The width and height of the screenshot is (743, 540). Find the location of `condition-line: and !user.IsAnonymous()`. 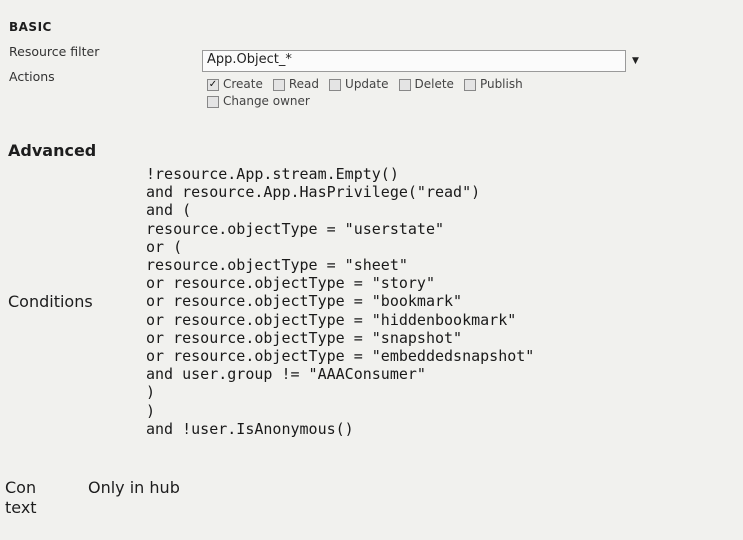

condition-line: and !user.IsAnonymous() is located at coordinates (250, 428).